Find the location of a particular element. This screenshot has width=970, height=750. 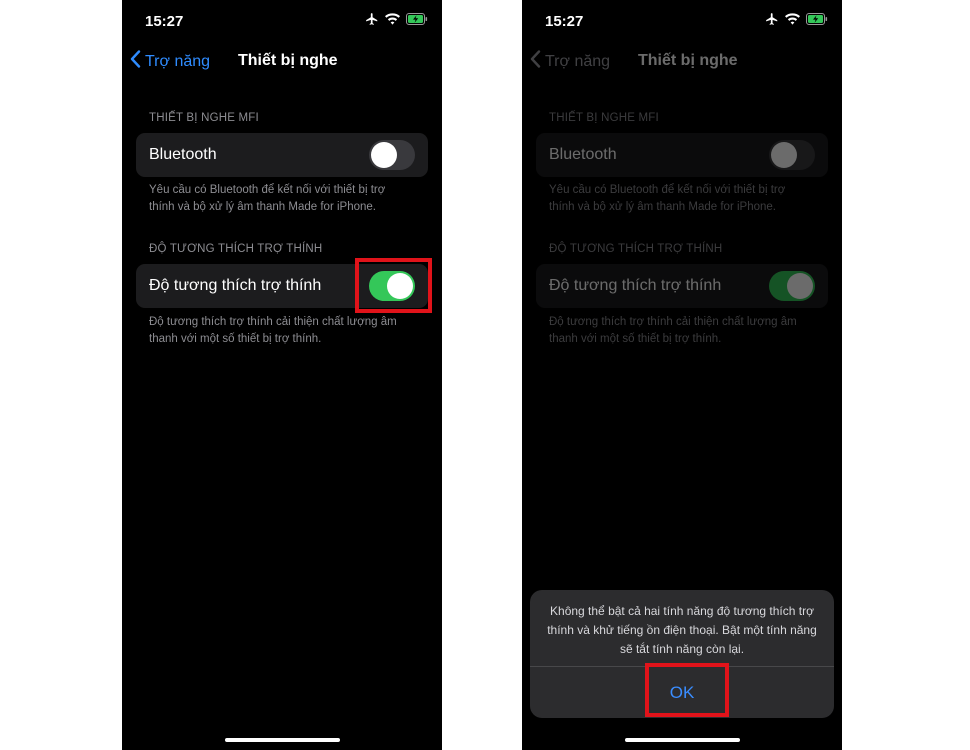

battery-charging-icon is located at coordinates (417, 19).